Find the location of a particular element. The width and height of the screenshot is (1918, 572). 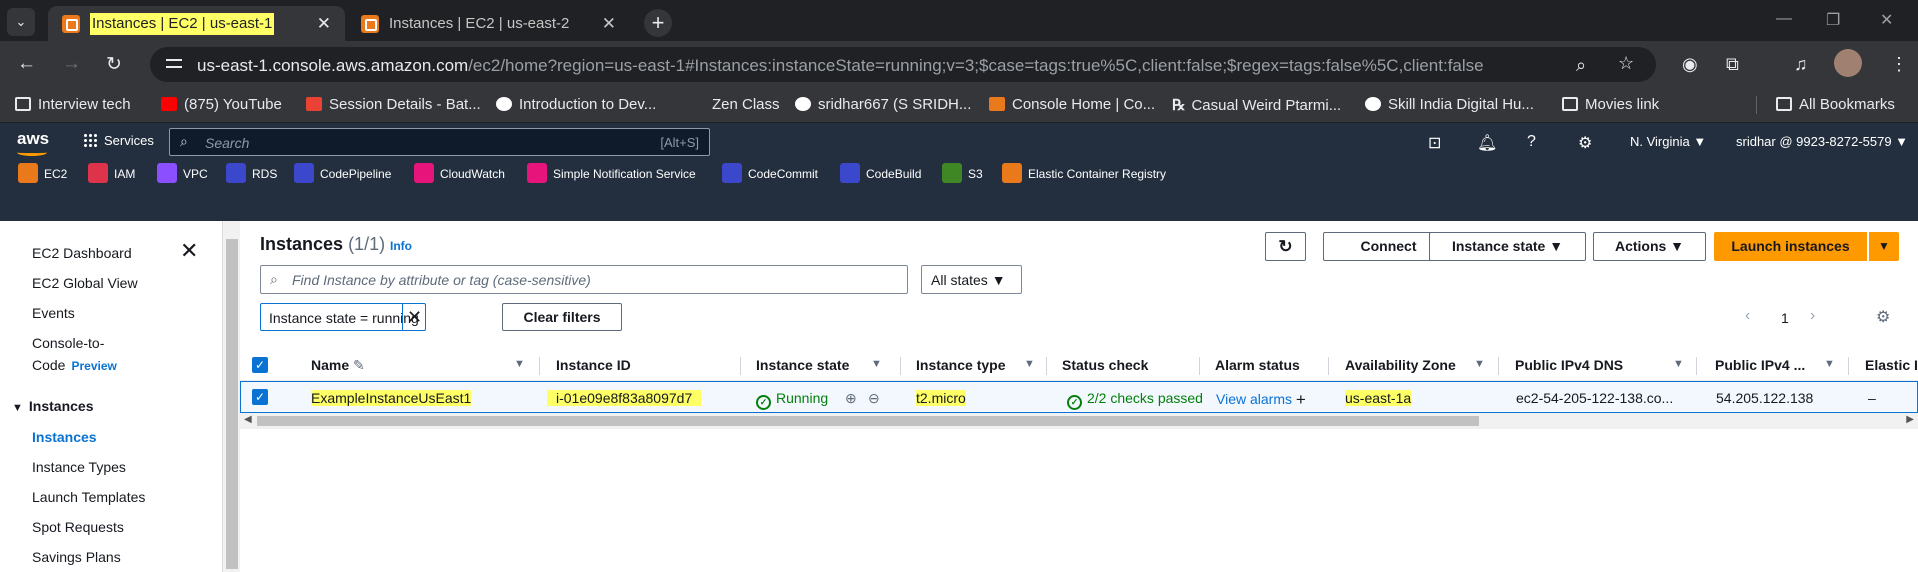

instance-state-button: Instance state ▼ is located at coordinates (1507, 246).